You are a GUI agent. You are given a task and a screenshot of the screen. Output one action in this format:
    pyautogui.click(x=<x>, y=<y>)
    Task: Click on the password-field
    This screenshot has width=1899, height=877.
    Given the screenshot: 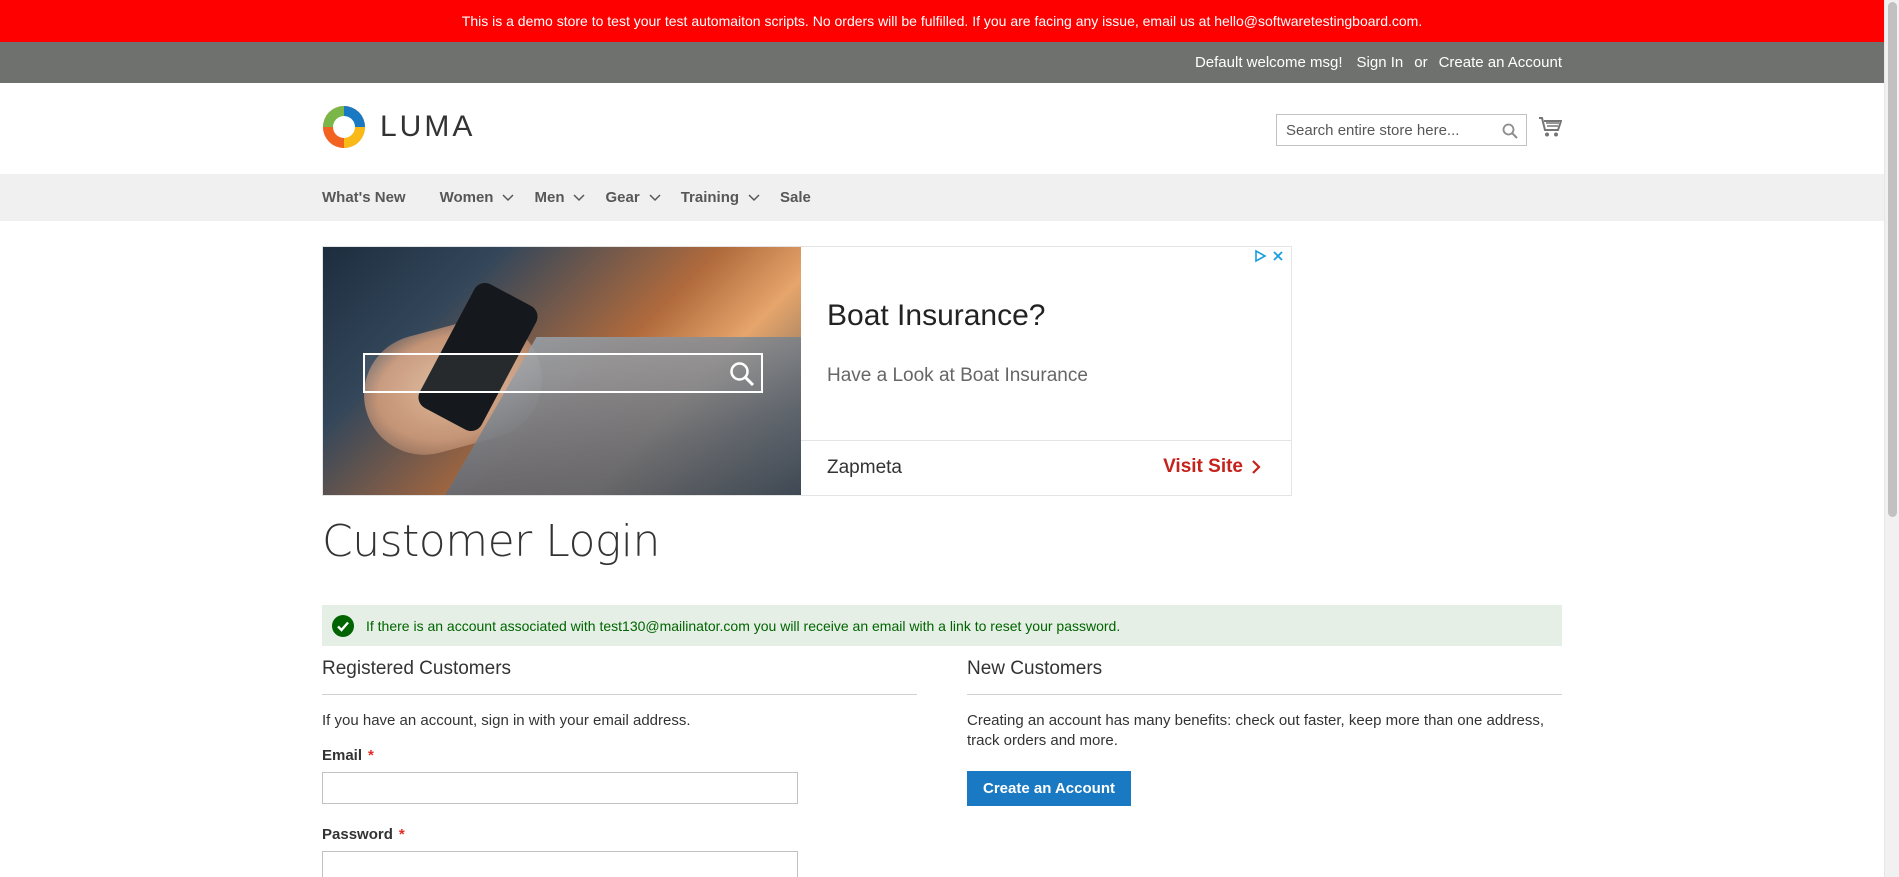 What is the action you would take?
    pyautogui.click(x=560, y=864)
    